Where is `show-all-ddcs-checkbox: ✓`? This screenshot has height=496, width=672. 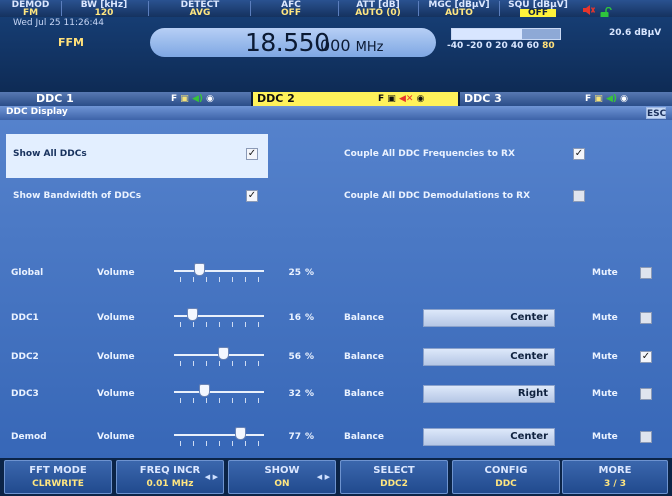
show-all-ddcs-checkbox: ✓ is located at coordinates (252, 154).